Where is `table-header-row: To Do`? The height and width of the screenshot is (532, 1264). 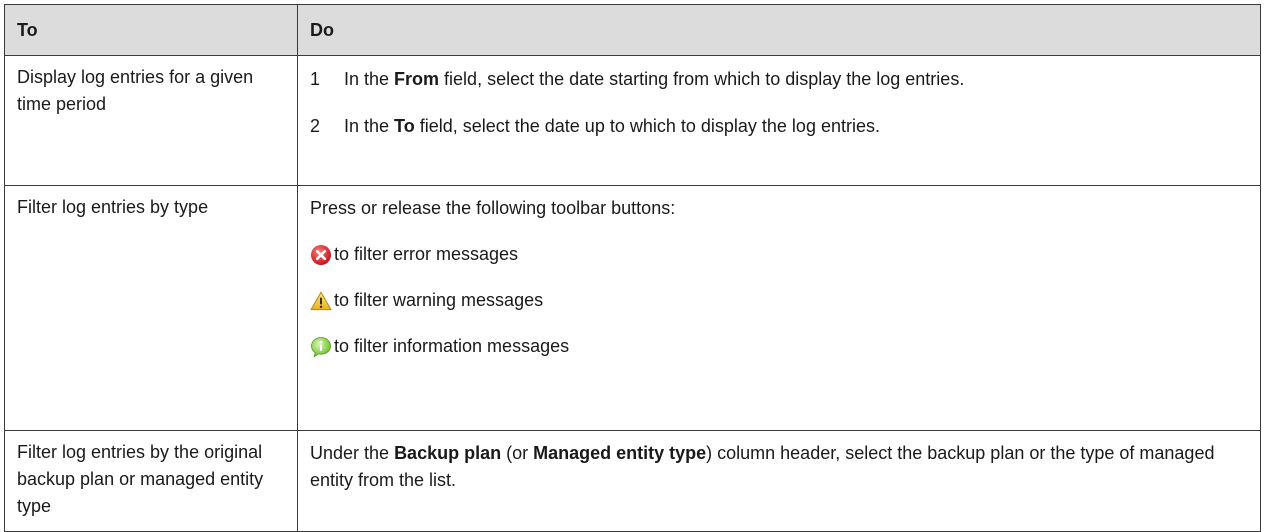 table-header-row: To Do is located at coordinates (632, 30).